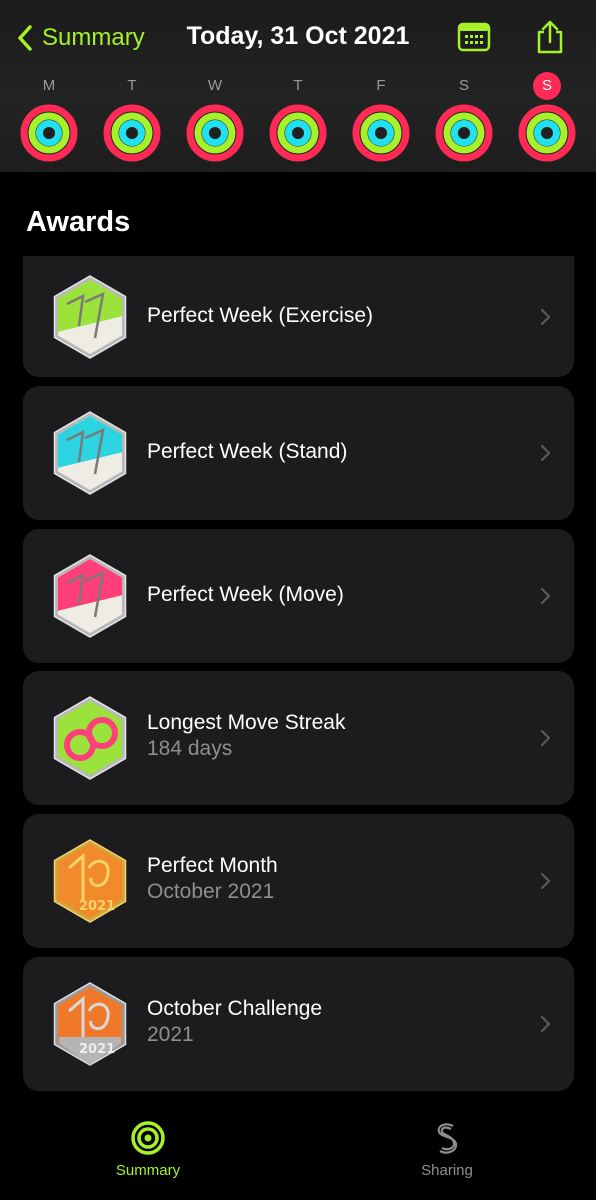 The image size is (596, 1200). What do you see at coordinates (49, 86) in the screenshot?
I see `weekday-0: M` at bounding box center [49, 86].